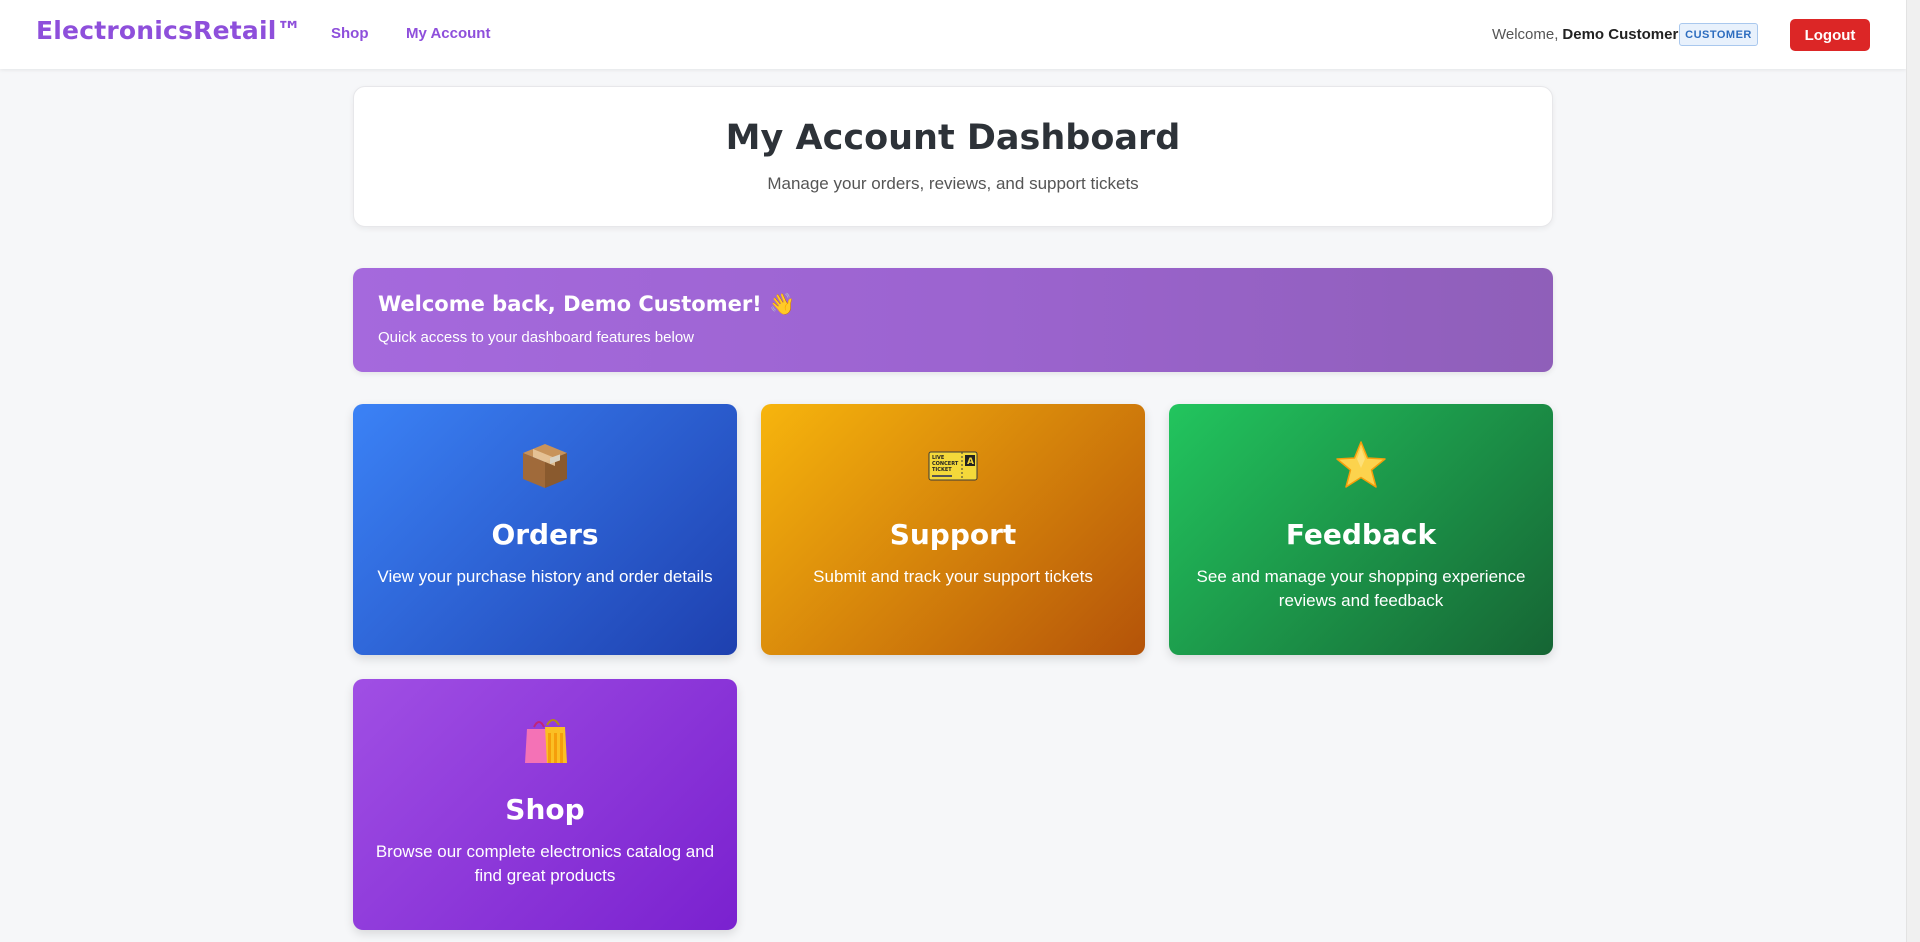 The height and width of the screenshot is (942, 1920). What do you see at coordinates (1830, 35) in the screenshot?
I see `logout-button: Logout` at bounding box center [1830, 35].